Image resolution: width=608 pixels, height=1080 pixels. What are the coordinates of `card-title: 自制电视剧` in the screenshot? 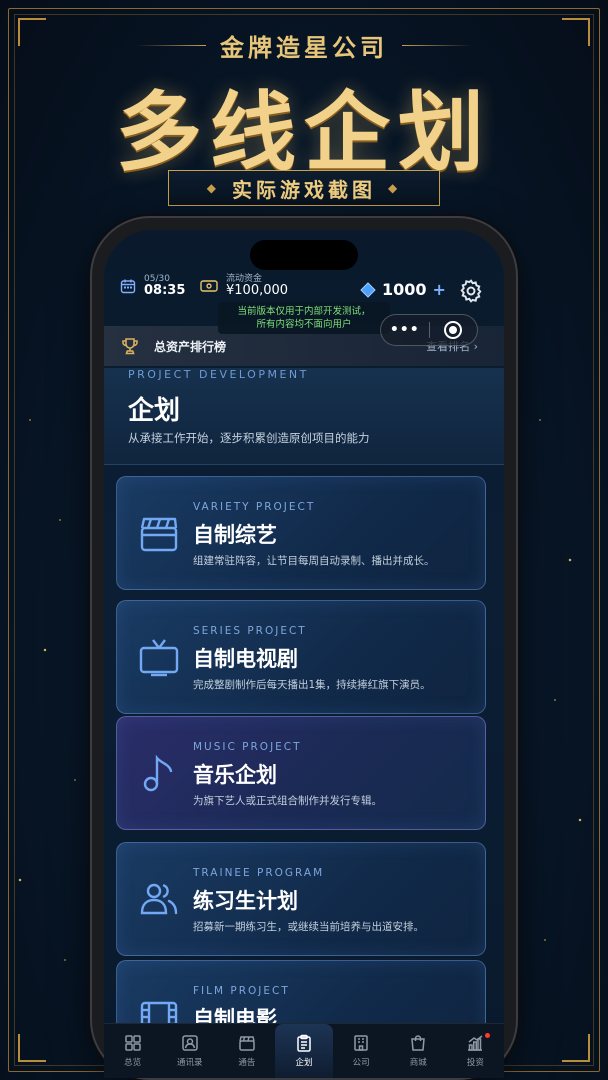 It's located at (245, 659).